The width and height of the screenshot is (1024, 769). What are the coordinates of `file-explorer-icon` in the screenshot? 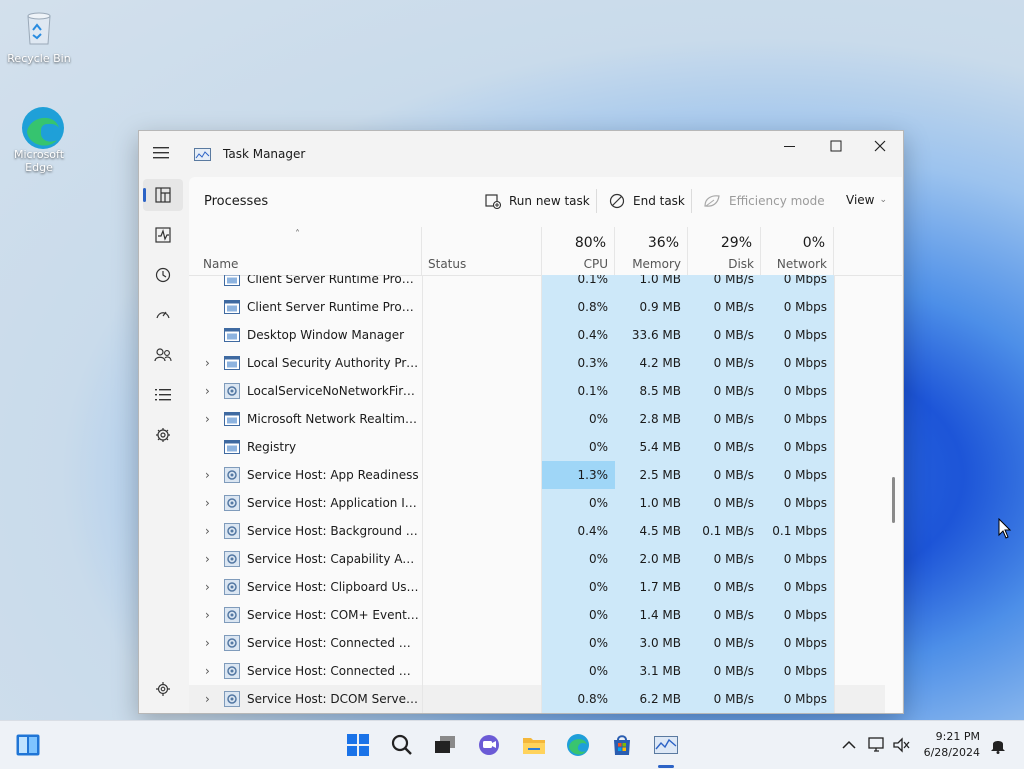 It's located at (534, 745).